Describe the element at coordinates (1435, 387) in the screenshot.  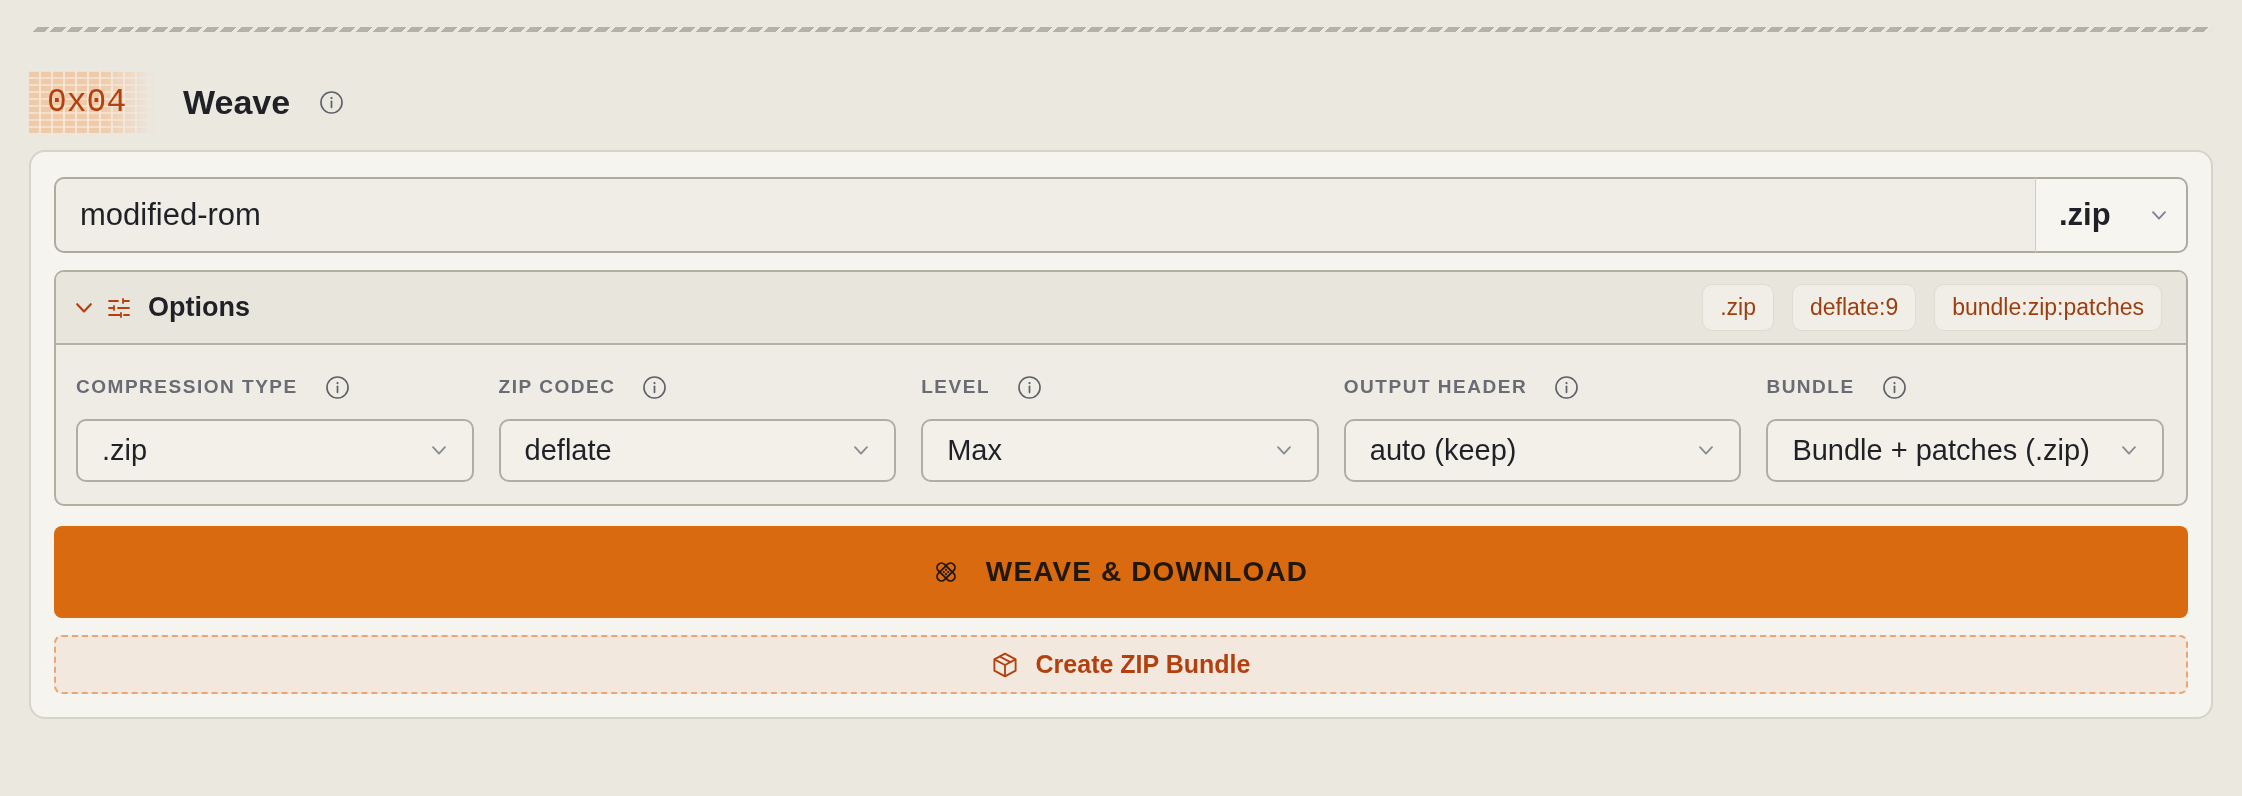
I see `field-label: OUTPUT HEADER` at that location.